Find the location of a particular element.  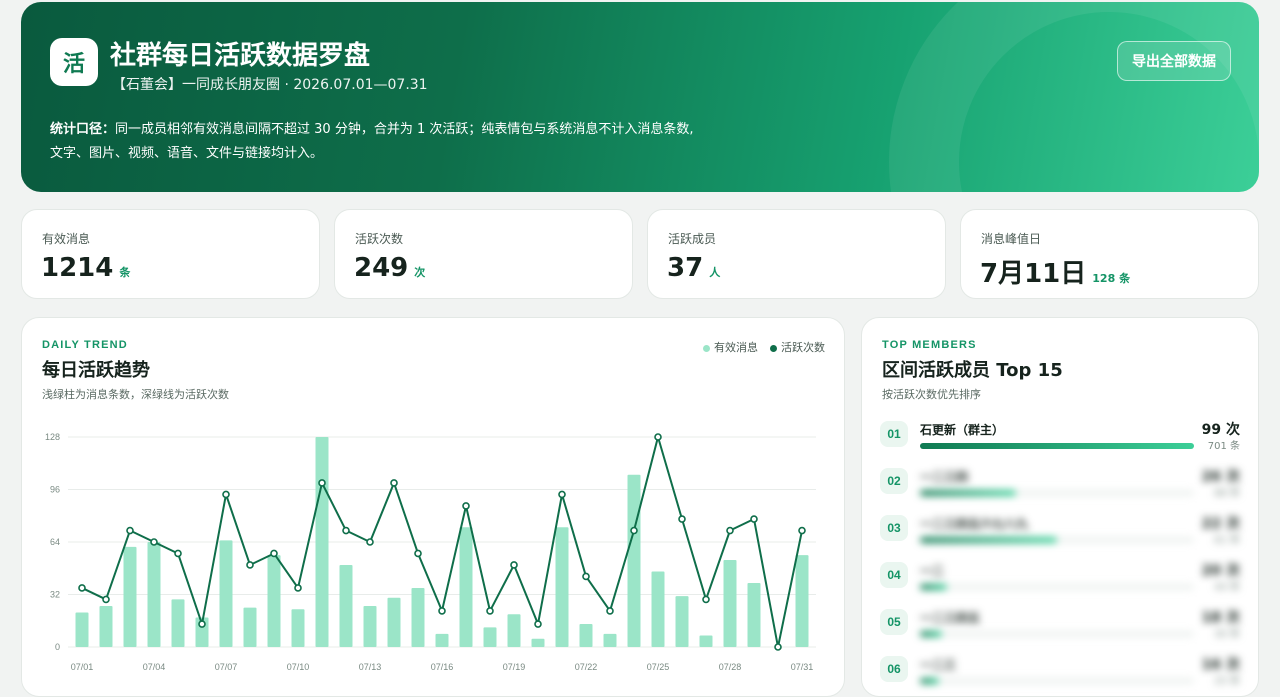

member-count: 16 次 is located at coordinates (1220, 665).